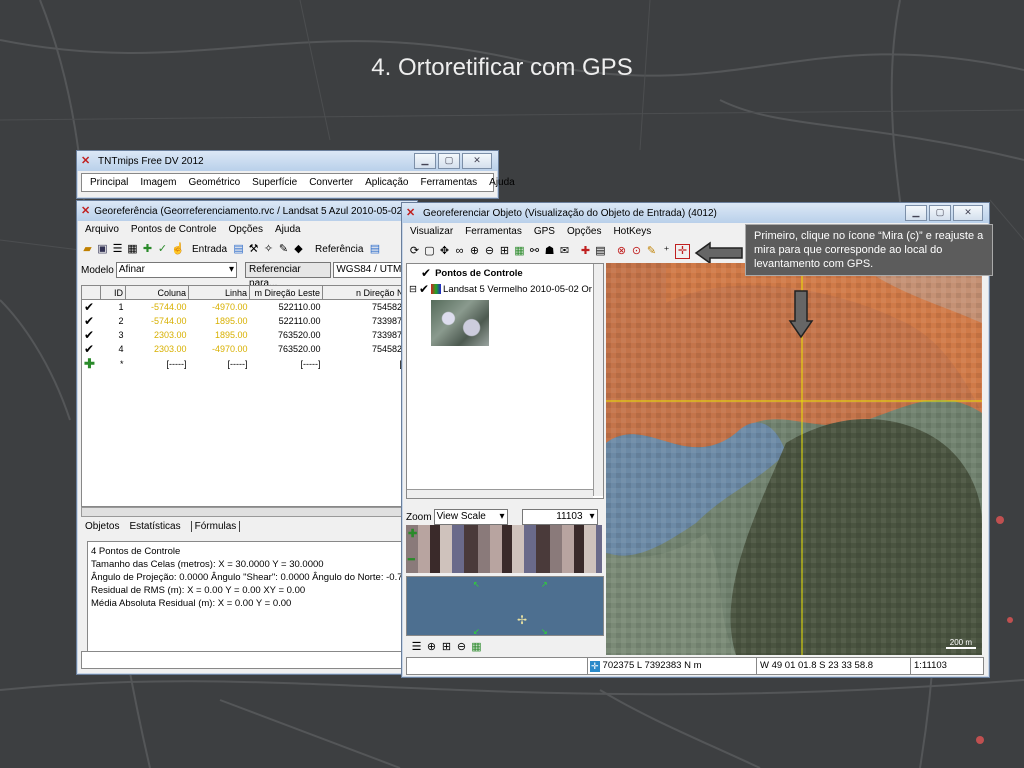 This screenshot has height=768, width=1024. What do you see at coordinates (600, 251) in the screenshot?
I see `layer-manager-icon: ▤` at bounding box center [600, 251].